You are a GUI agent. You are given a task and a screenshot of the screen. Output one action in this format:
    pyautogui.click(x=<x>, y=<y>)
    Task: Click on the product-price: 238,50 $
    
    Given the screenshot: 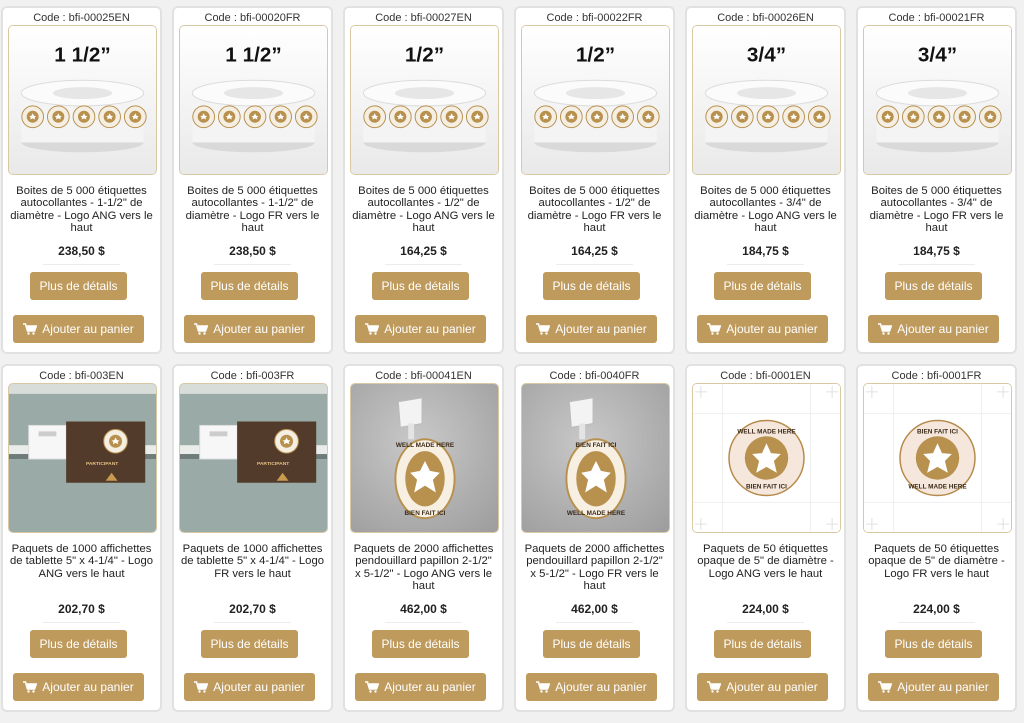 What is the action you would take?
    pyautogui.click(x=81, y=251)
    